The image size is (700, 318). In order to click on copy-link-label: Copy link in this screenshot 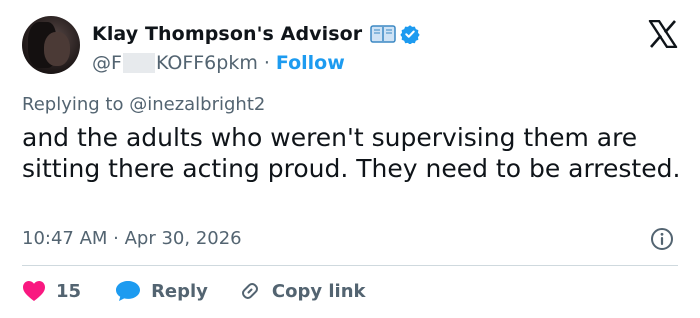, I will do `click(318, 291)`.